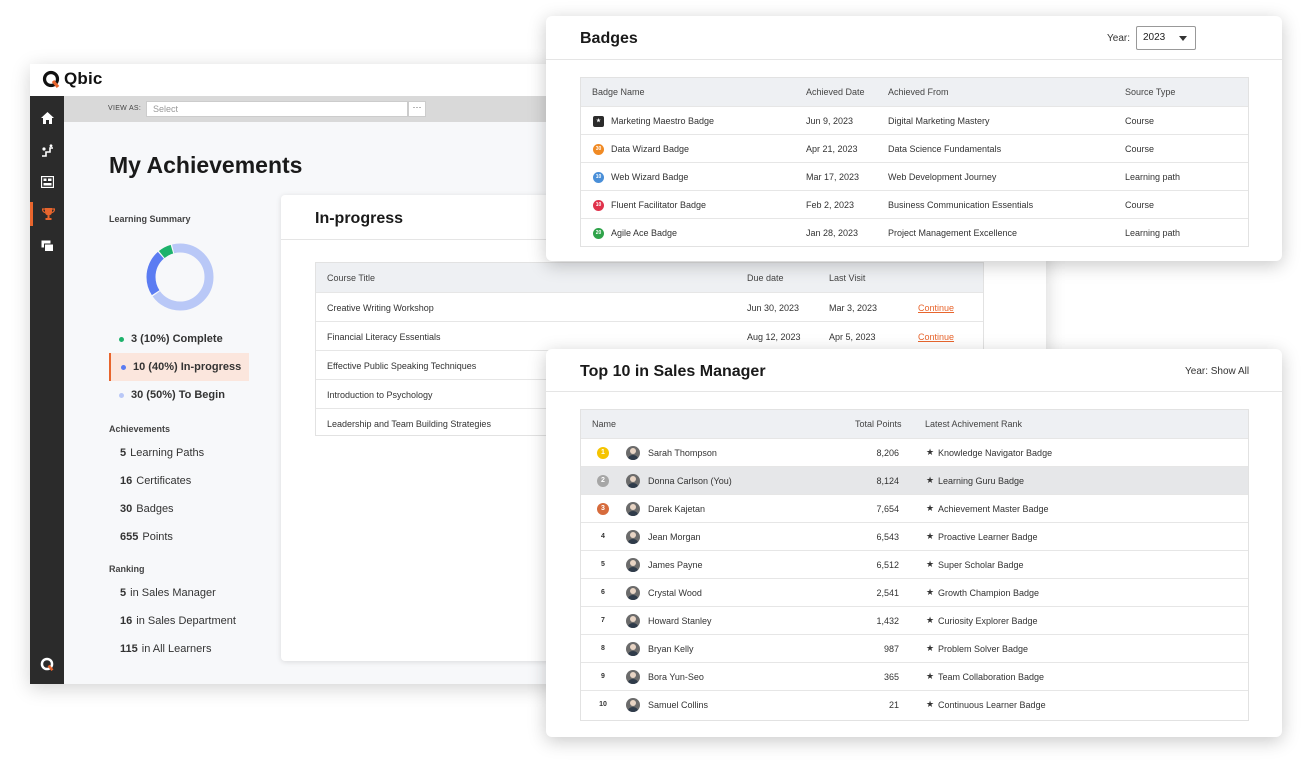 This screenshot has width=1313, height=780. What do you see at coordinates (83, 78) in the screenshot?
I see `app-name: Qbic` at bounding box center [83, 78].